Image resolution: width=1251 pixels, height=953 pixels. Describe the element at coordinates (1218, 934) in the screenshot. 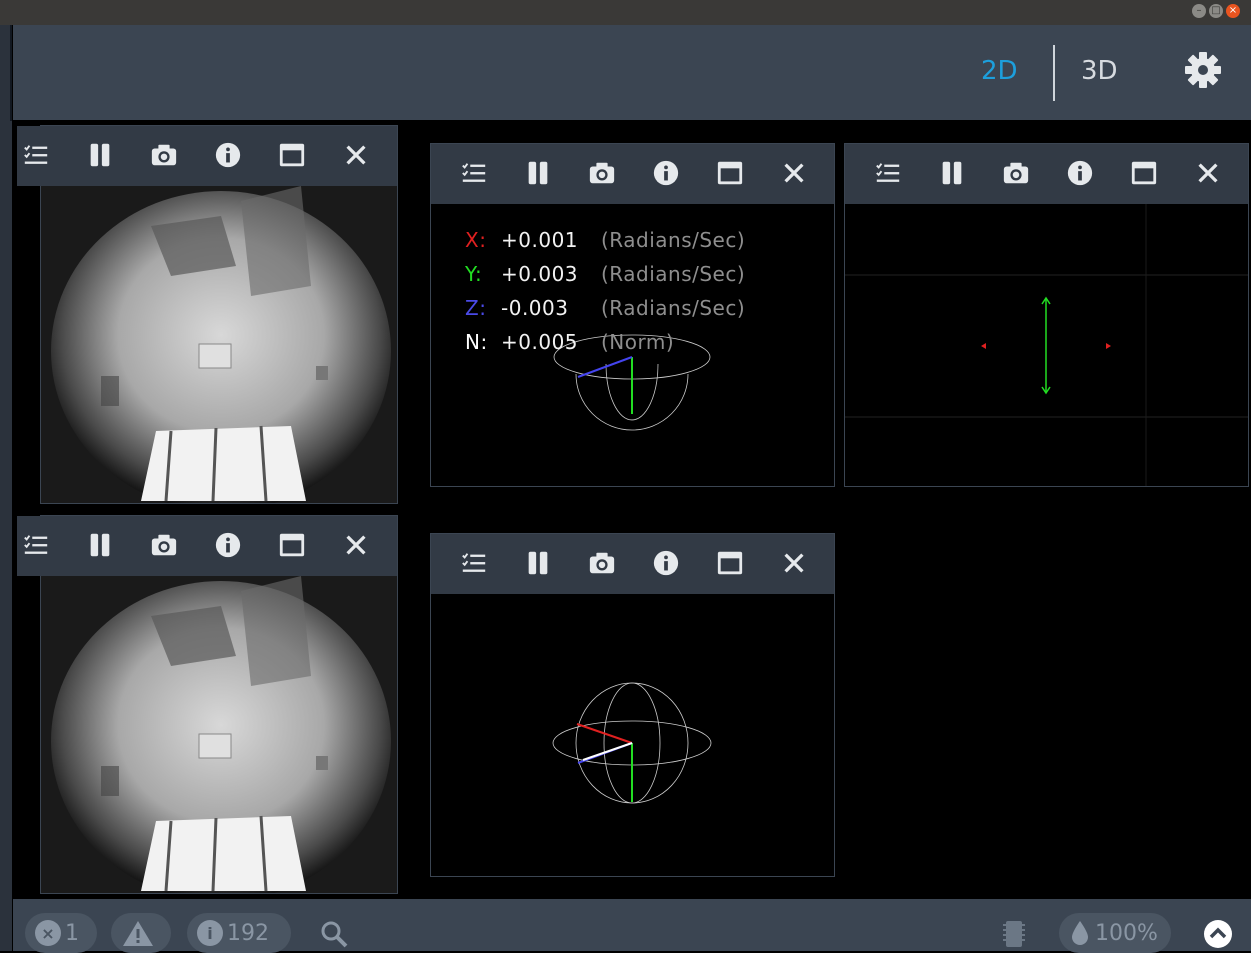

I see `chevron-up-icon` at that location.